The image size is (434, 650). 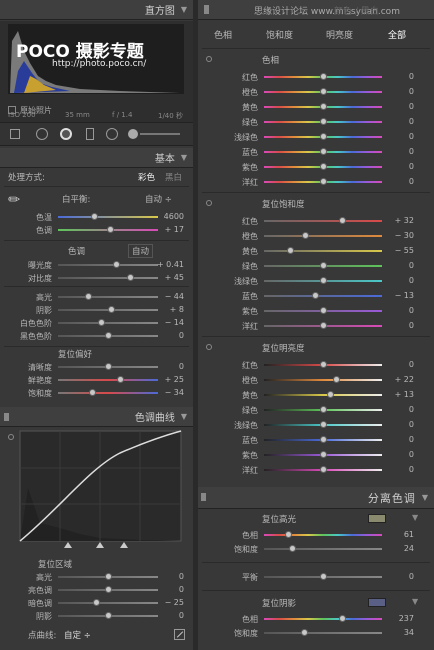 What do you see at coordinates (399, 618) in the screenshot?
I see `slider-value: 237` at bounding box center [399, 618].